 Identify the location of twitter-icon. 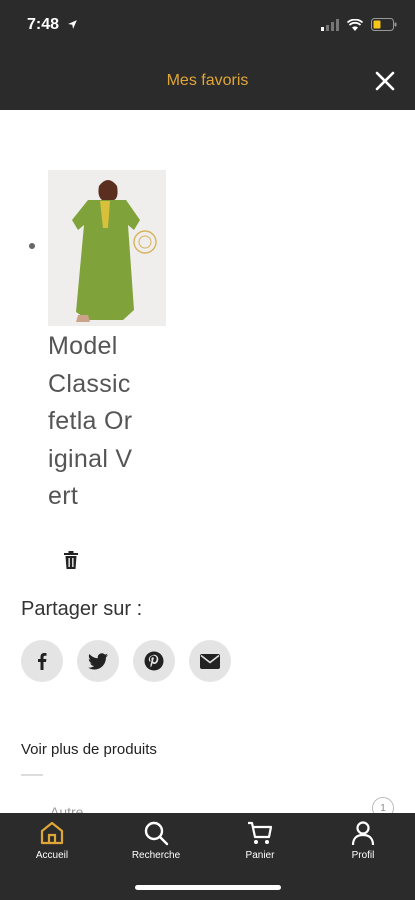
(98, 660).